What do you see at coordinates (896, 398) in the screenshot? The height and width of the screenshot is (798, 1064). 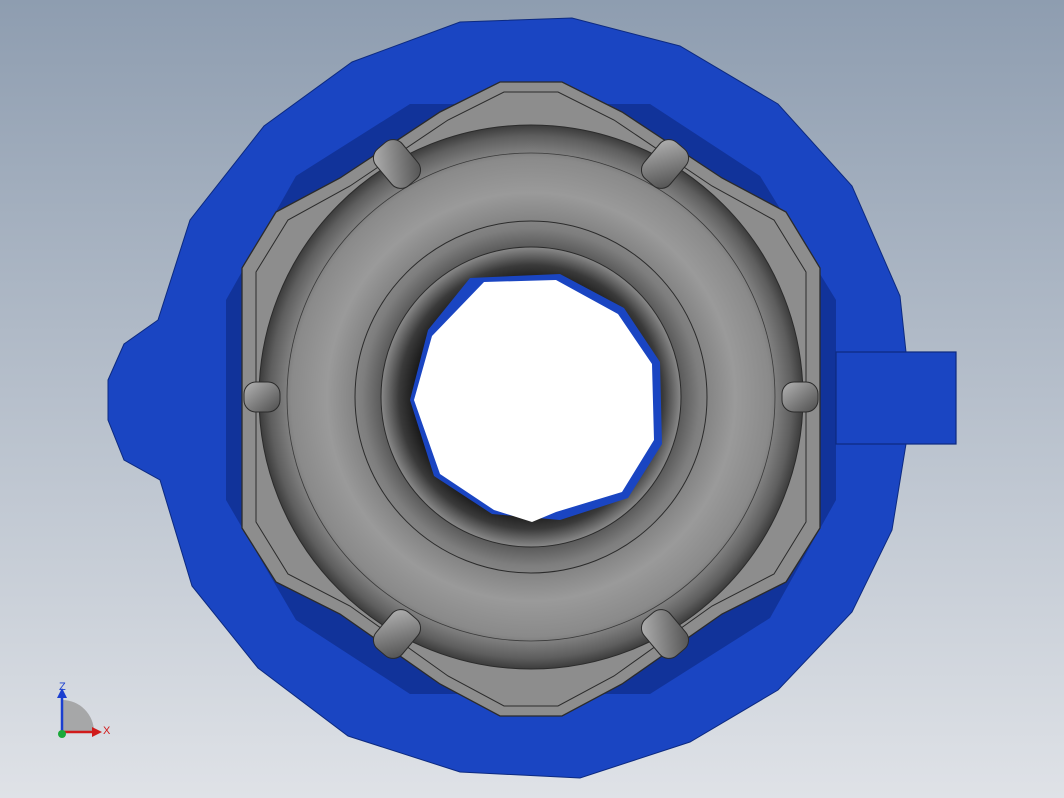 I see `valve-stem-boss` at bounding box center [896, 398].